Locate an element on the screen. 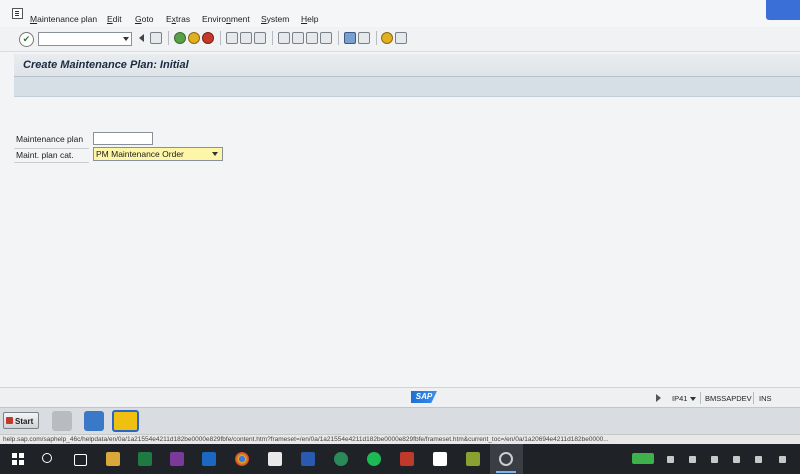 The height and width of the screenshot is (474, 800). shortcut-icon is located at coordinates (364, 38).